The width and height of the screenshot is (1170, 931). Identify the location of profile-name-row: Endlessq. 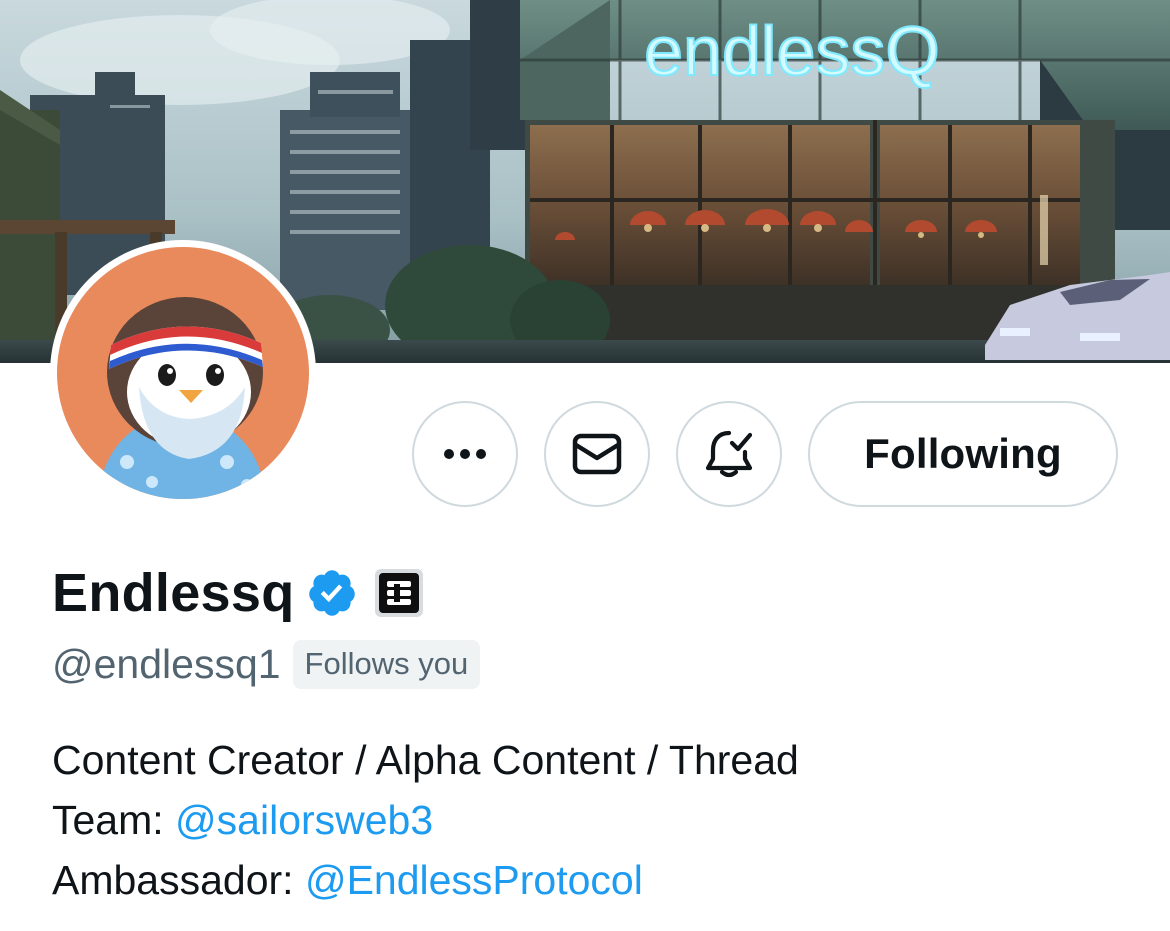
(238, 593).